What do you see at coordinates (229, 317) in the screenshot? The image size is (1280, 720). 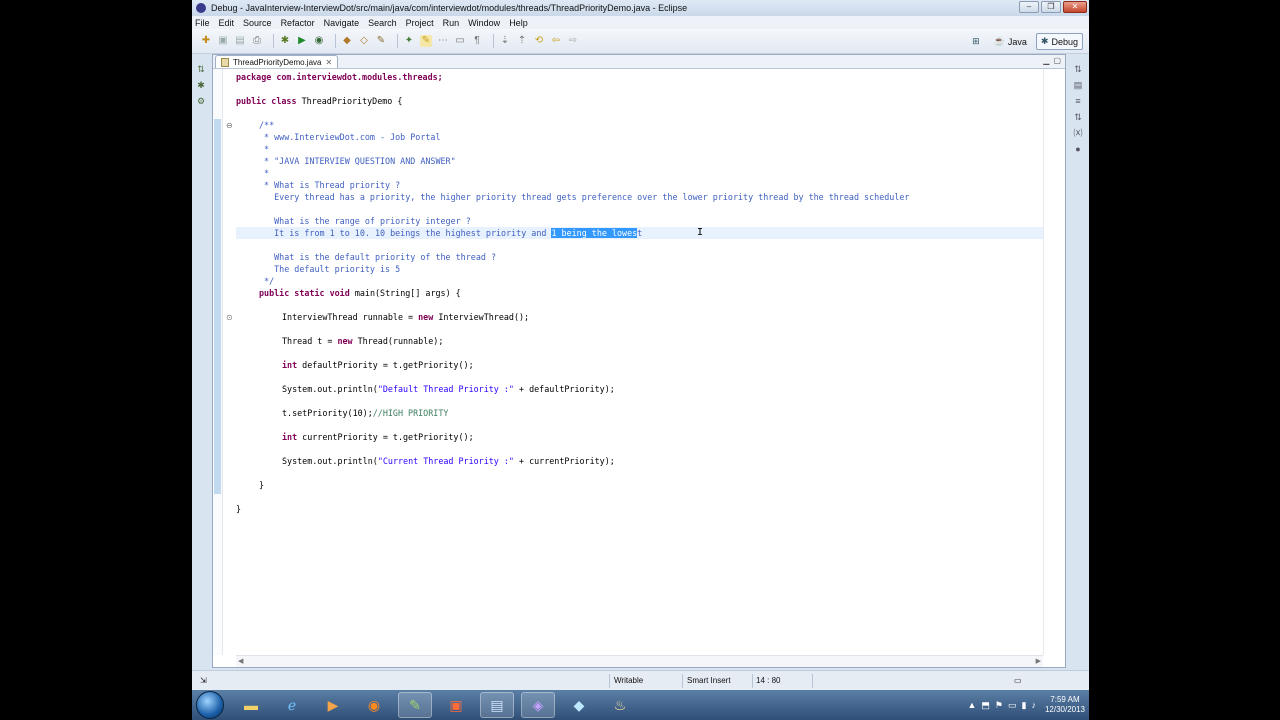 I see `breakpoint-marker-icon: ⊙` at bounding box center [229, 317].